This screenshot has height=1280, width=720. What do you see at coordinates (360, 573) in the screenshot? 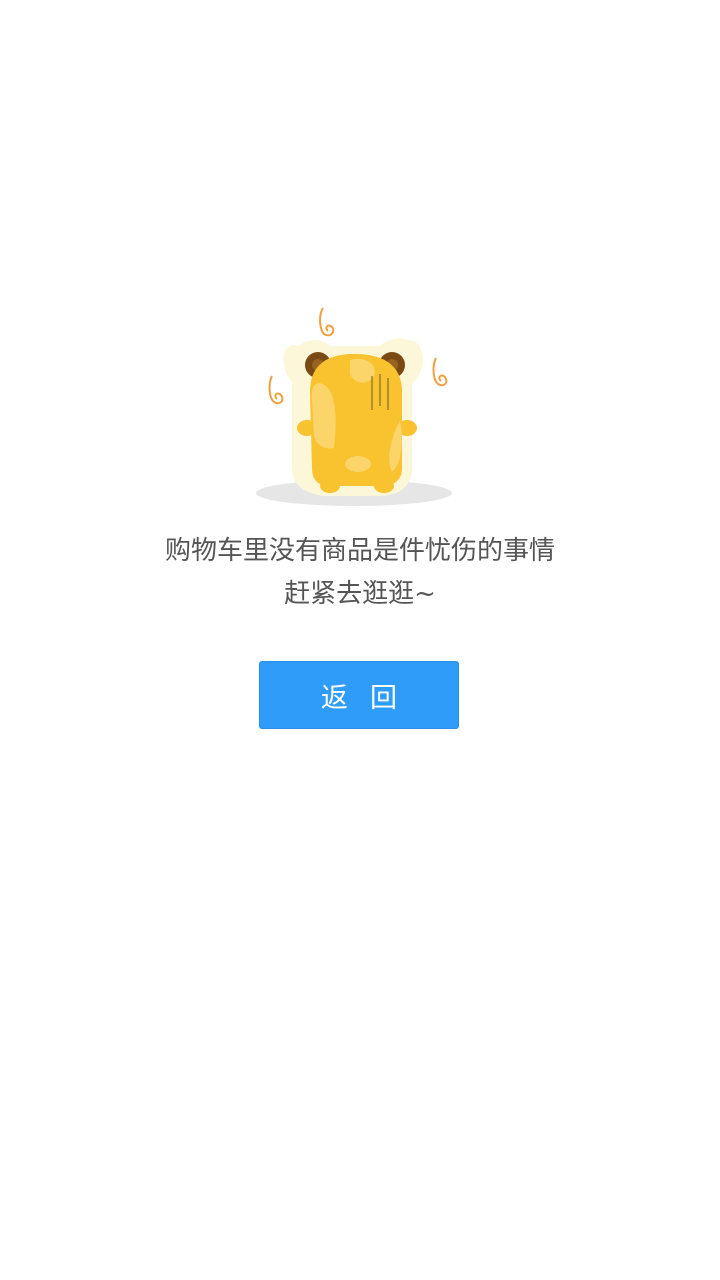
I see `empty-cart-message: 购物车里没有商品是件忧伤的事情 赶紧去逛逛~` at bounding box center [360, 573].